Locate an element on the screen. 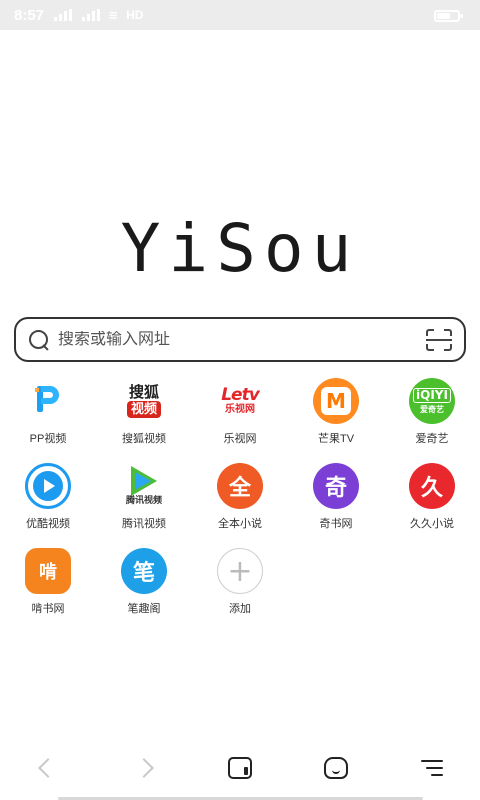 This screenshot has height=800, width=480. icon-text: 腾讯视频 is located at coordinates (143, 501).